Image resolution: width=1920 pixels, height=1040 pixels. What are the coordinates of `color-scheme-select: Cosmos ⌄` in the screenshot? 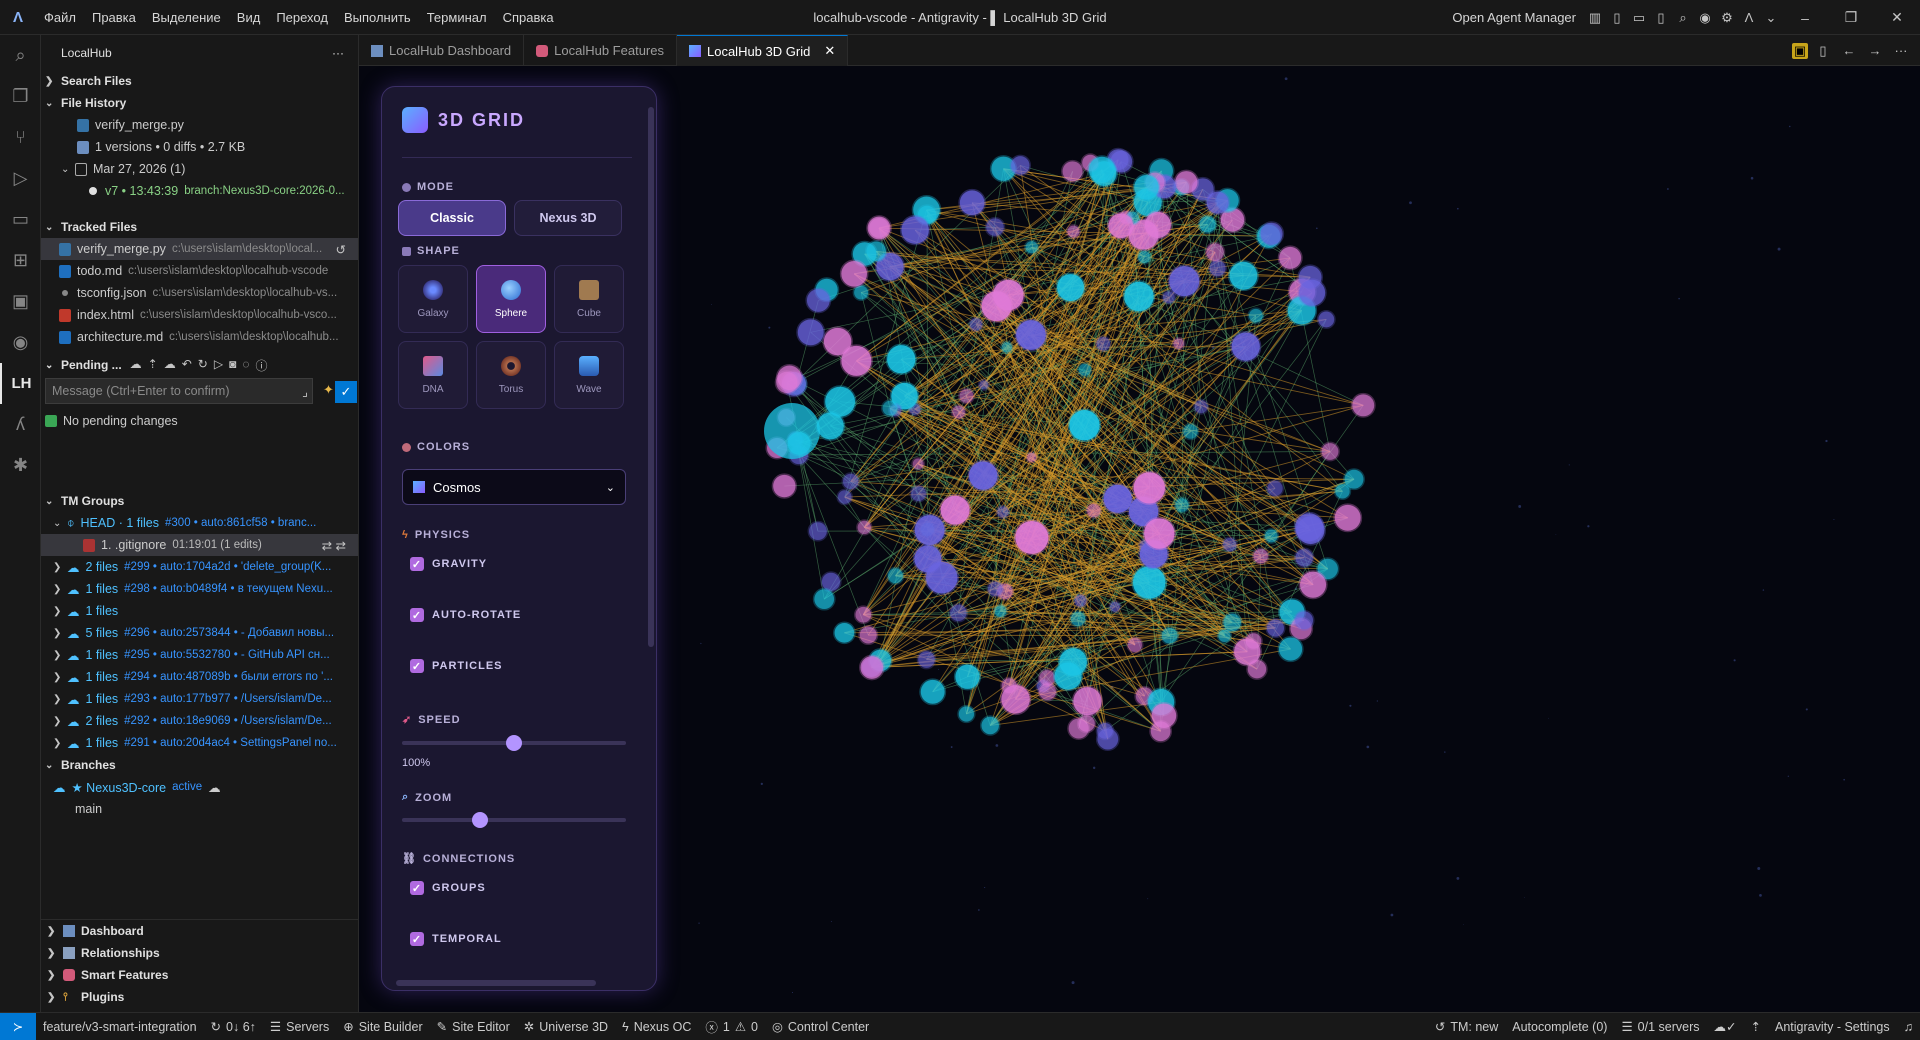 It's located at (514, 487).